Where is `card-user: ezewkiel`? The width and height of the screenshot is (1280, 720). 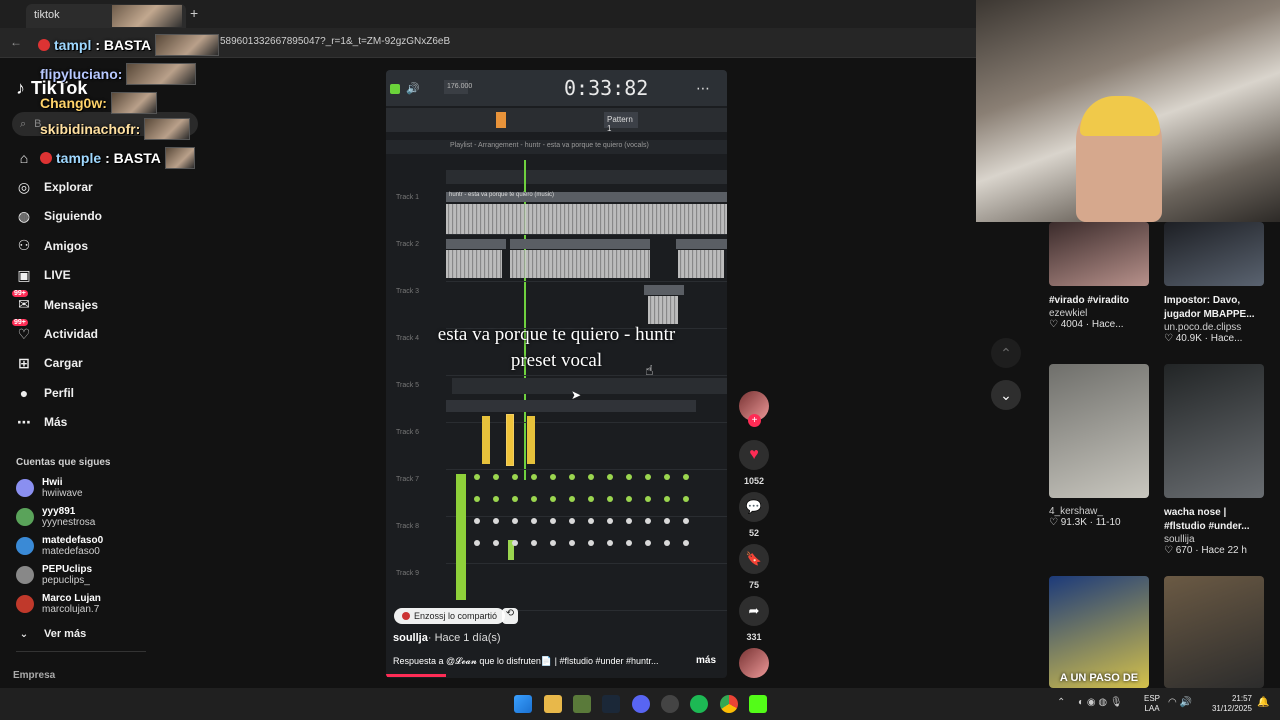
card-user: ezewkiel is located at coordinates (1068, 313).